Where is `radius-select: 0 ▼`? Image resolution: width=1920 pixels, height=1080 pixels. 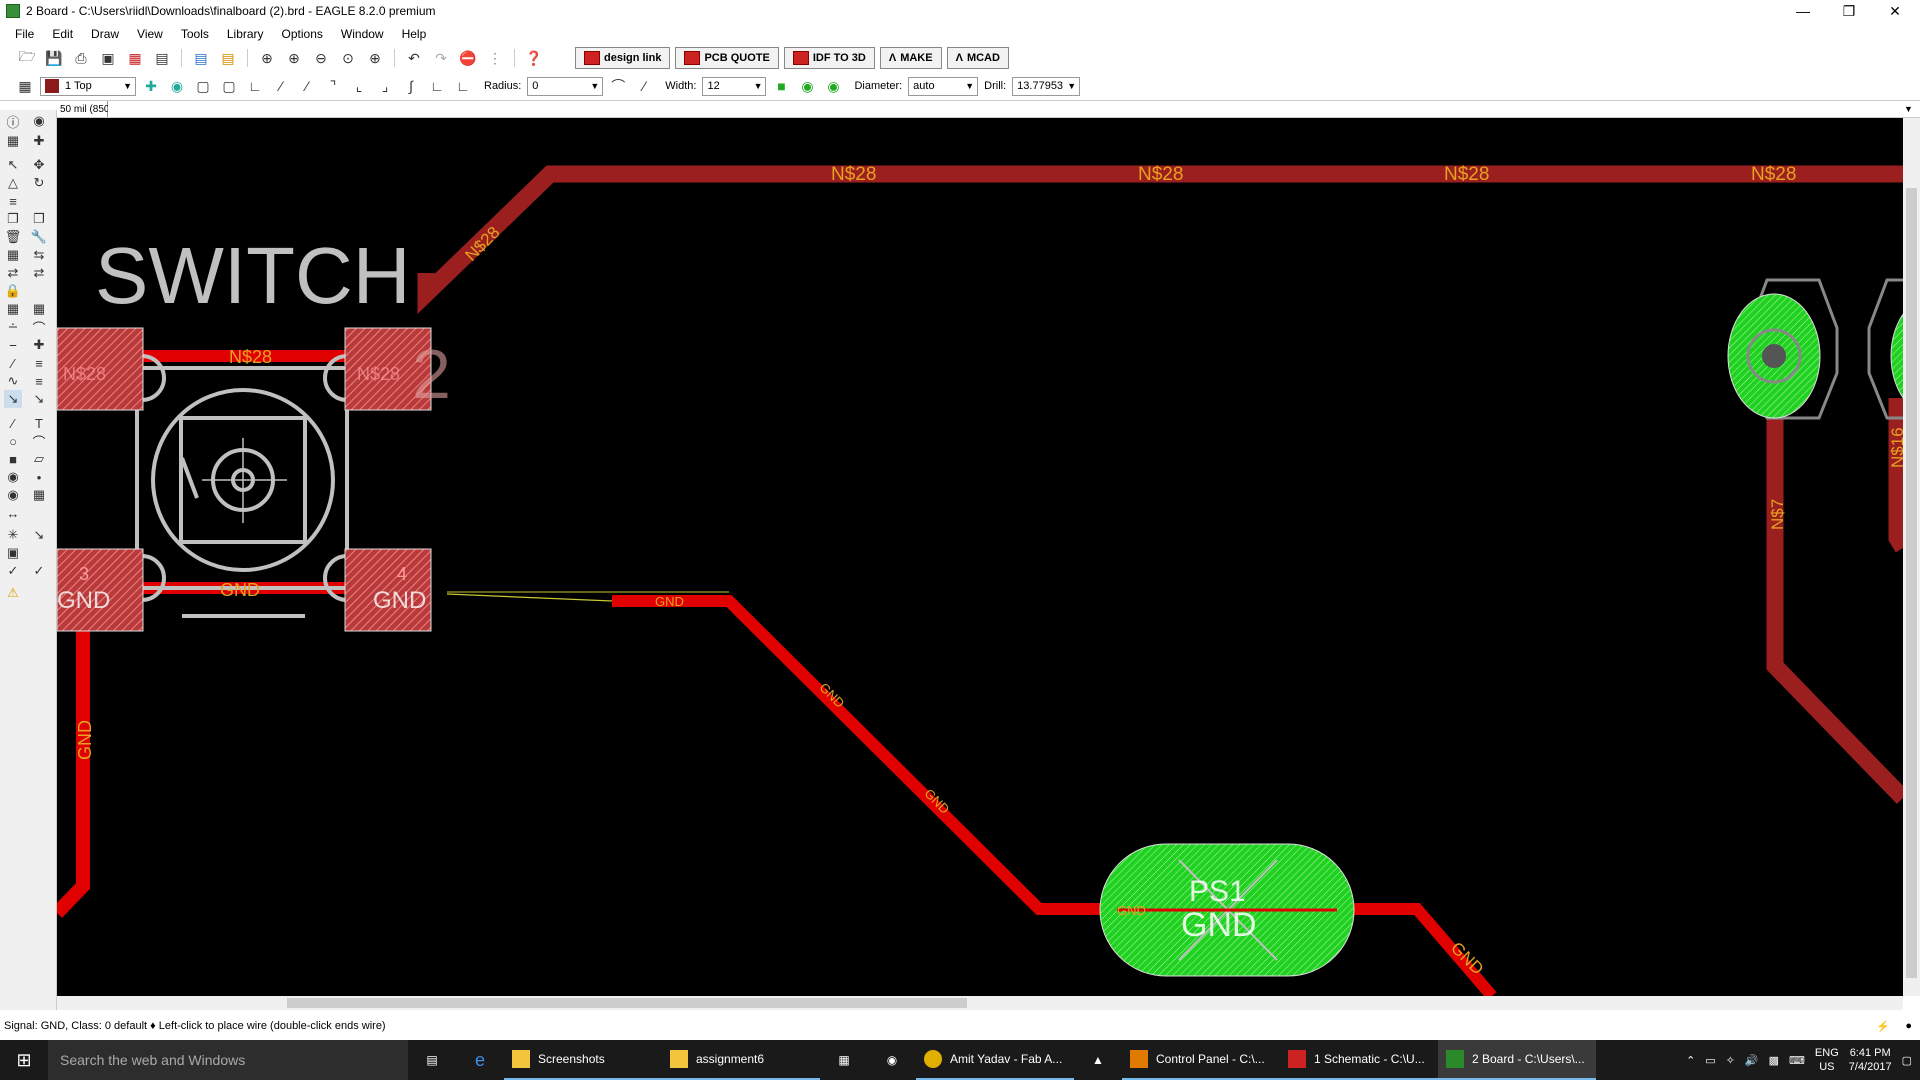 radius-select: 0 ▼ is located at coordinates (565, 86).